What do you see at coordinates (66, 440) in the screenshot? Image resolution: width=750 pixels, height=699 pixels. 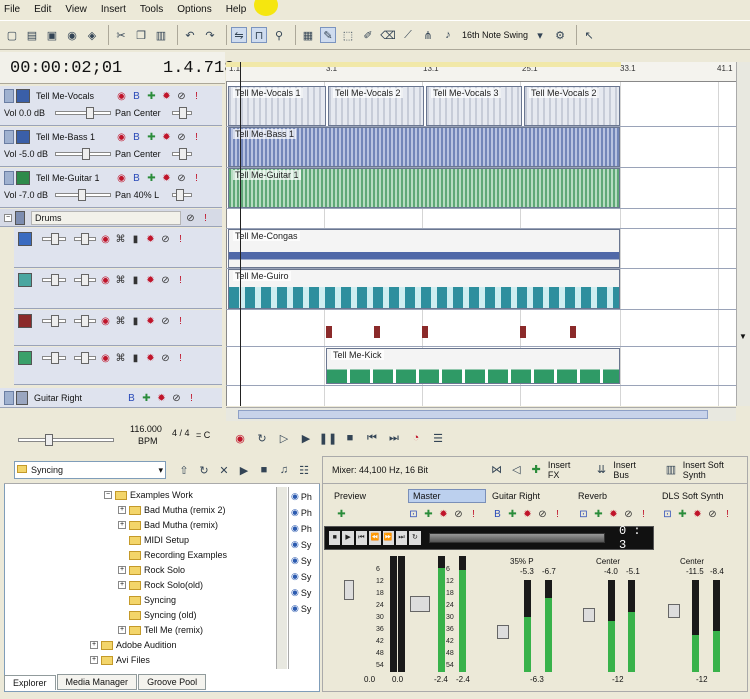 I see `master-bus-slider` at bounding box center [66, 440].